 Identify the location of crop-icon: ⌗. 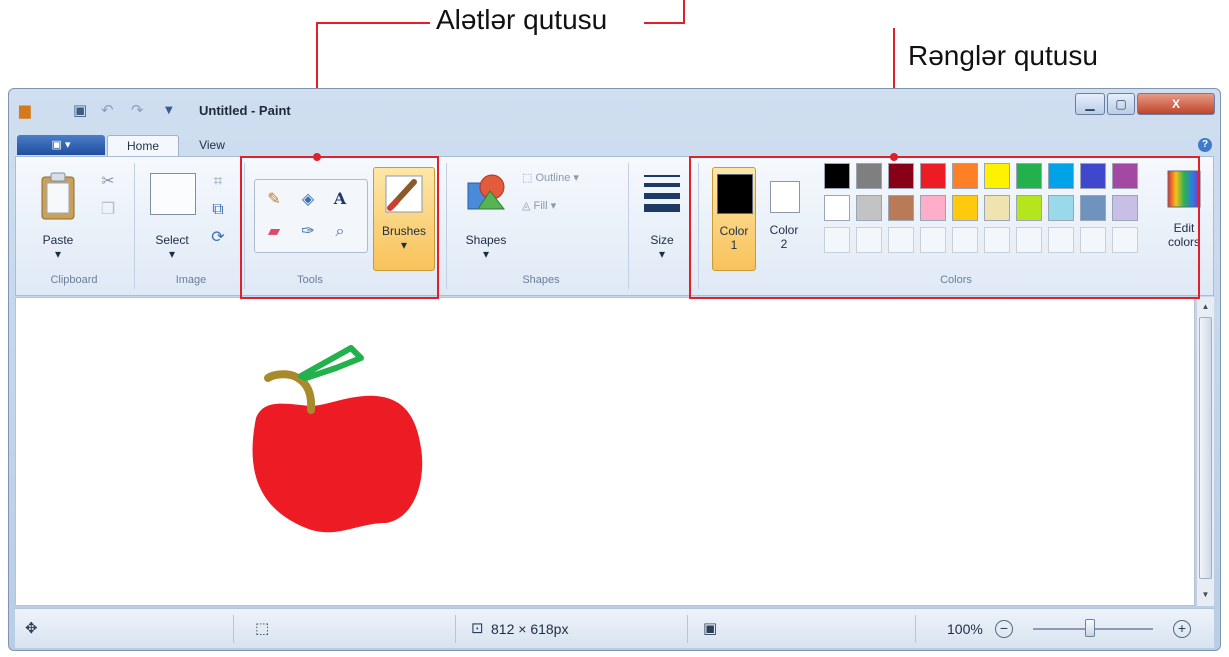
(218, 181).